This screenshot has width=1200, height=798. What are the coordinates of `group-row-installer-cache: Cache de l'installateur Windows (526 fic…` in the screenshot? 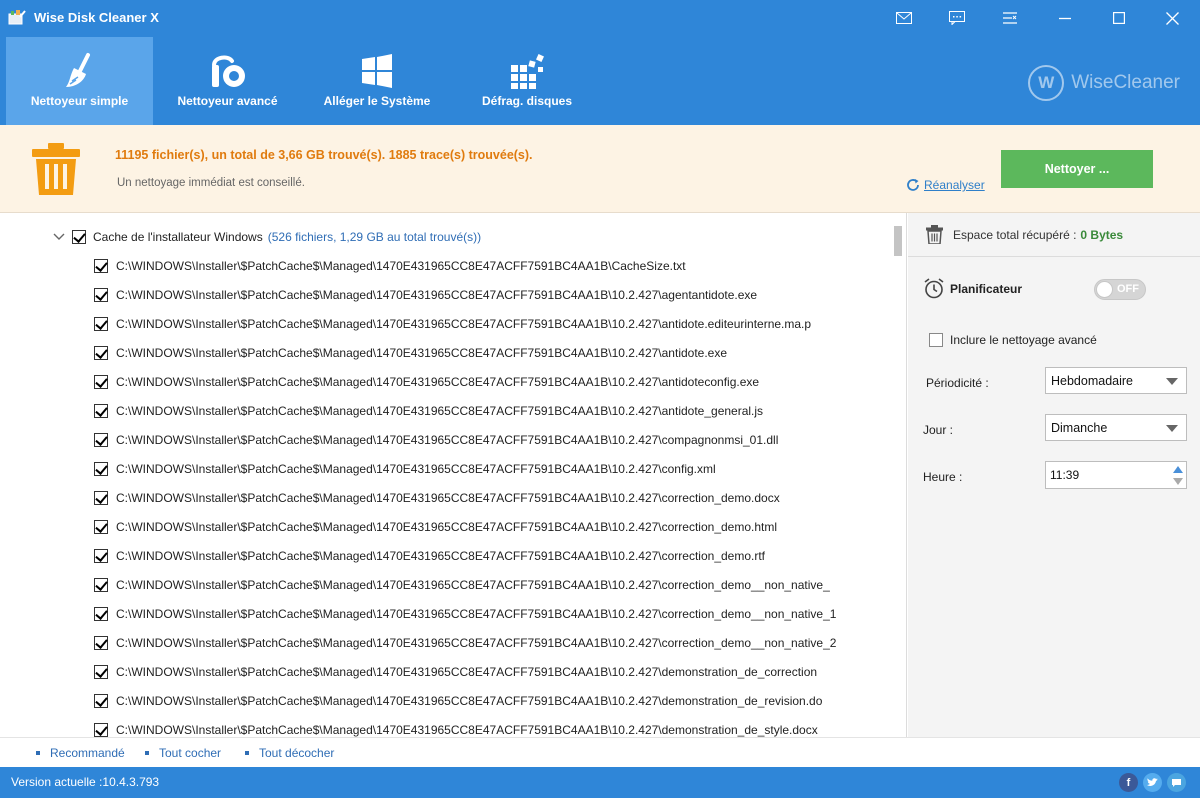 It's located at (266, 237).